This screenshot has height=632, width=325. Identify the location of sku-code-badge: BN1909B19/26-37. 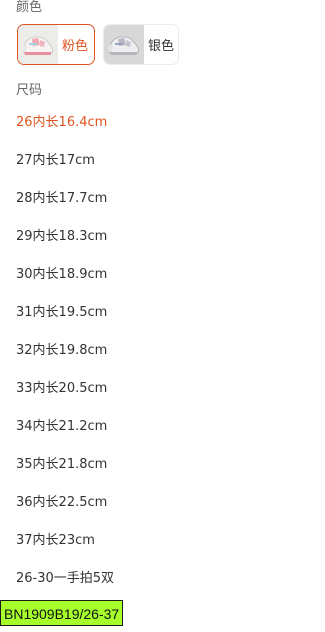
(62, 613).